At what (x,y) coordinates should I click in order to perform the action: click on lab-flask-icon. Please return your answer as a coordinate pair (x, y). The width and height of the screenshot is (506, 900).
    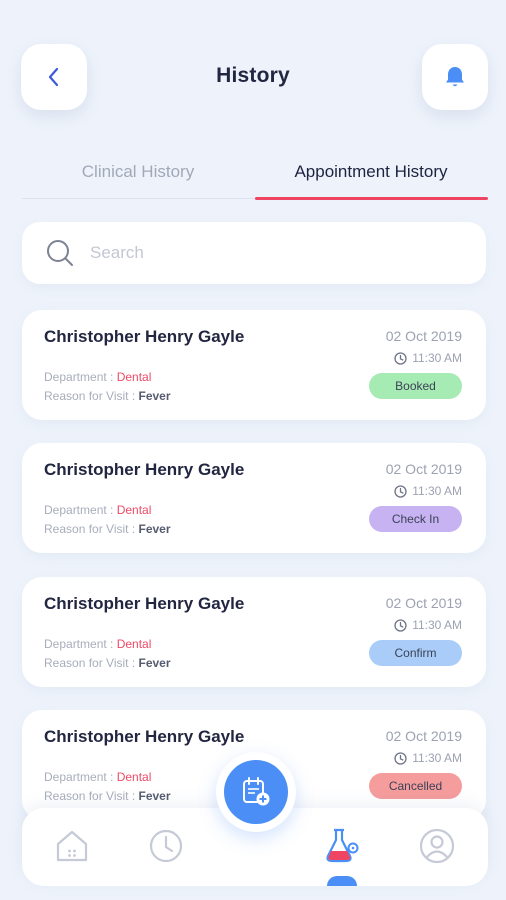
    Looking at the image, I should click on (342, 845).